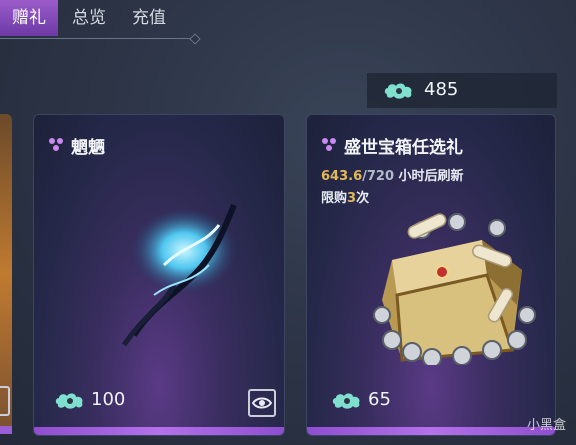 Image resolution: width=576 pixels, height=445 pixels. I want to click on treasure-chest-icon, so click(454, 289).